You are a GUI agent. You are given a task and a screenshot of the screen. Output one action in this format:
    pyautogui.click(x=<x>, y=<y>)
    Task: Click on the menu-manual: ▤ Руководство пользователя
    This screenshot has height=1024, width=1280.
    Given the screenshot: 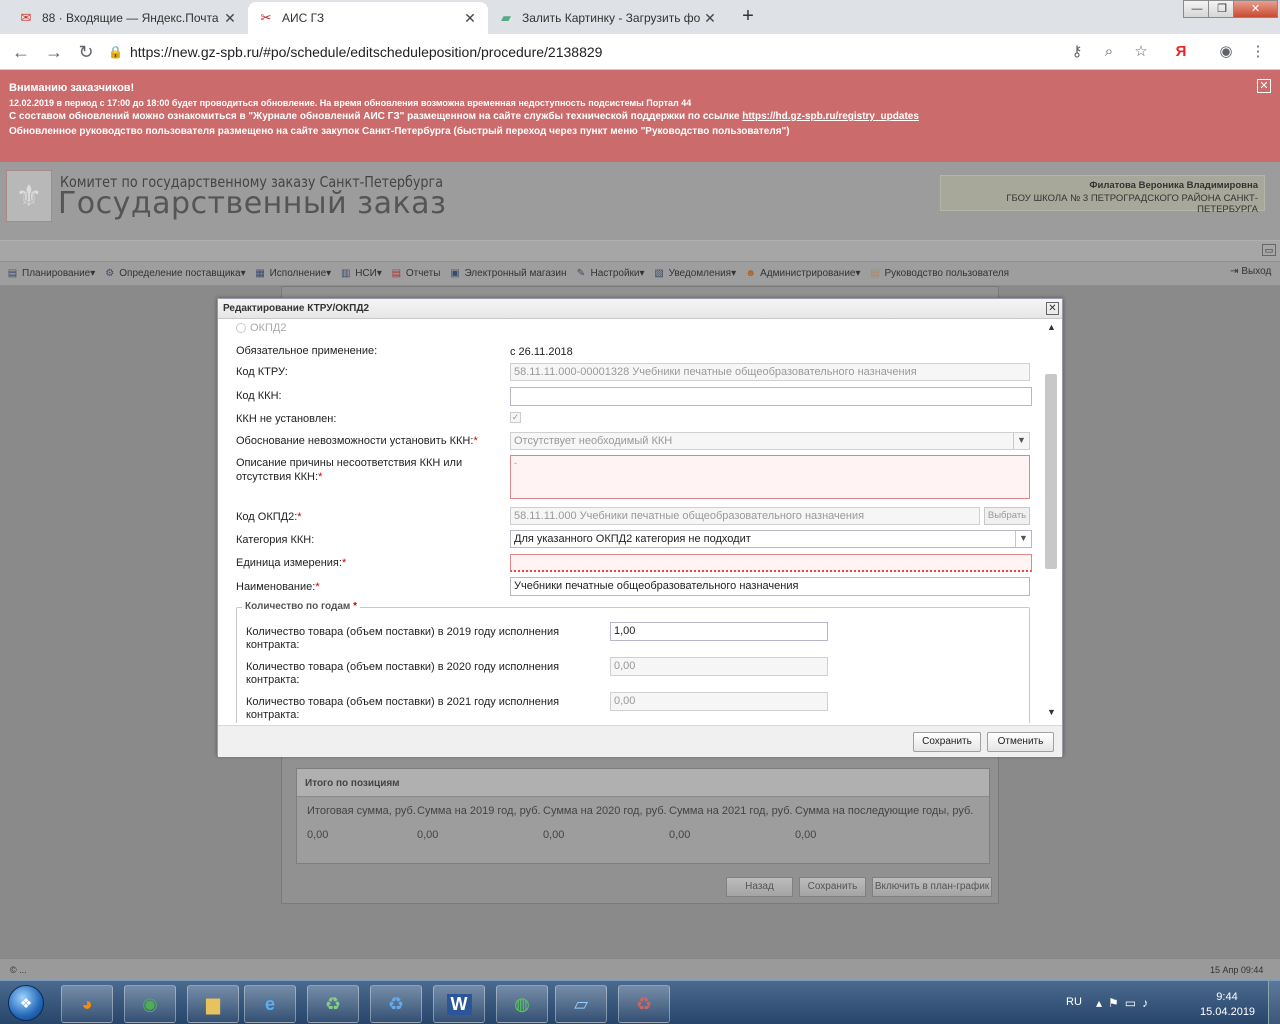 What is the action you would take?
    pyautogui.click(x=939, y=274)
    